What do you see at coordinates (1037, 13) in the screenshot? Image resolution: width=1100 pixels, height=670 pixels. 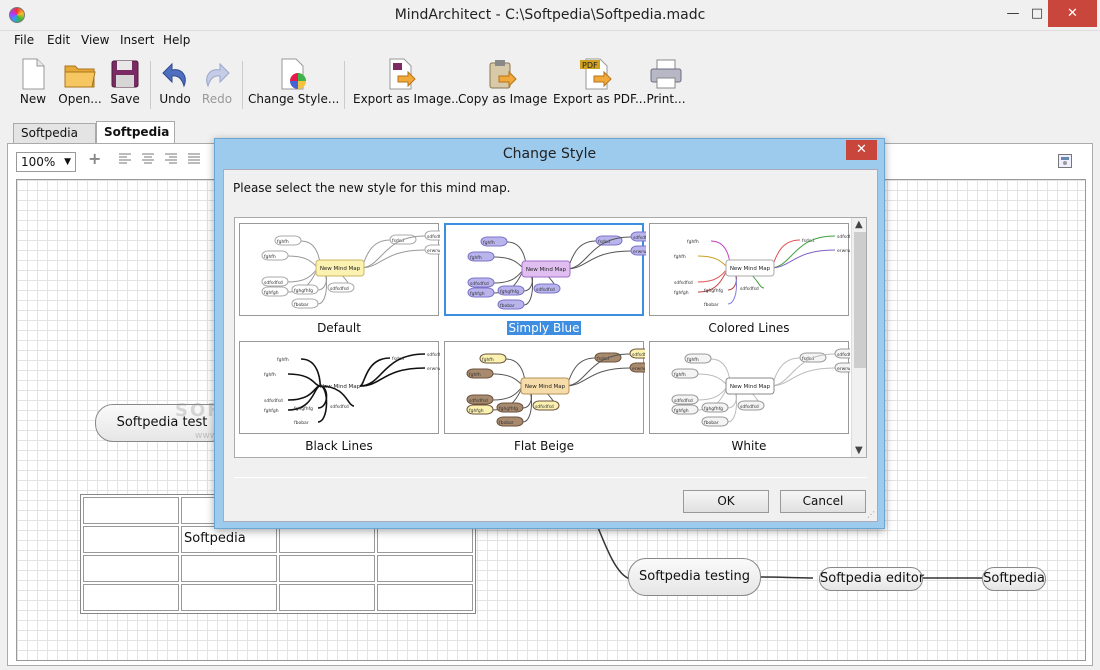 I see `maximize-button: □` at bounding box center [1037, 13].